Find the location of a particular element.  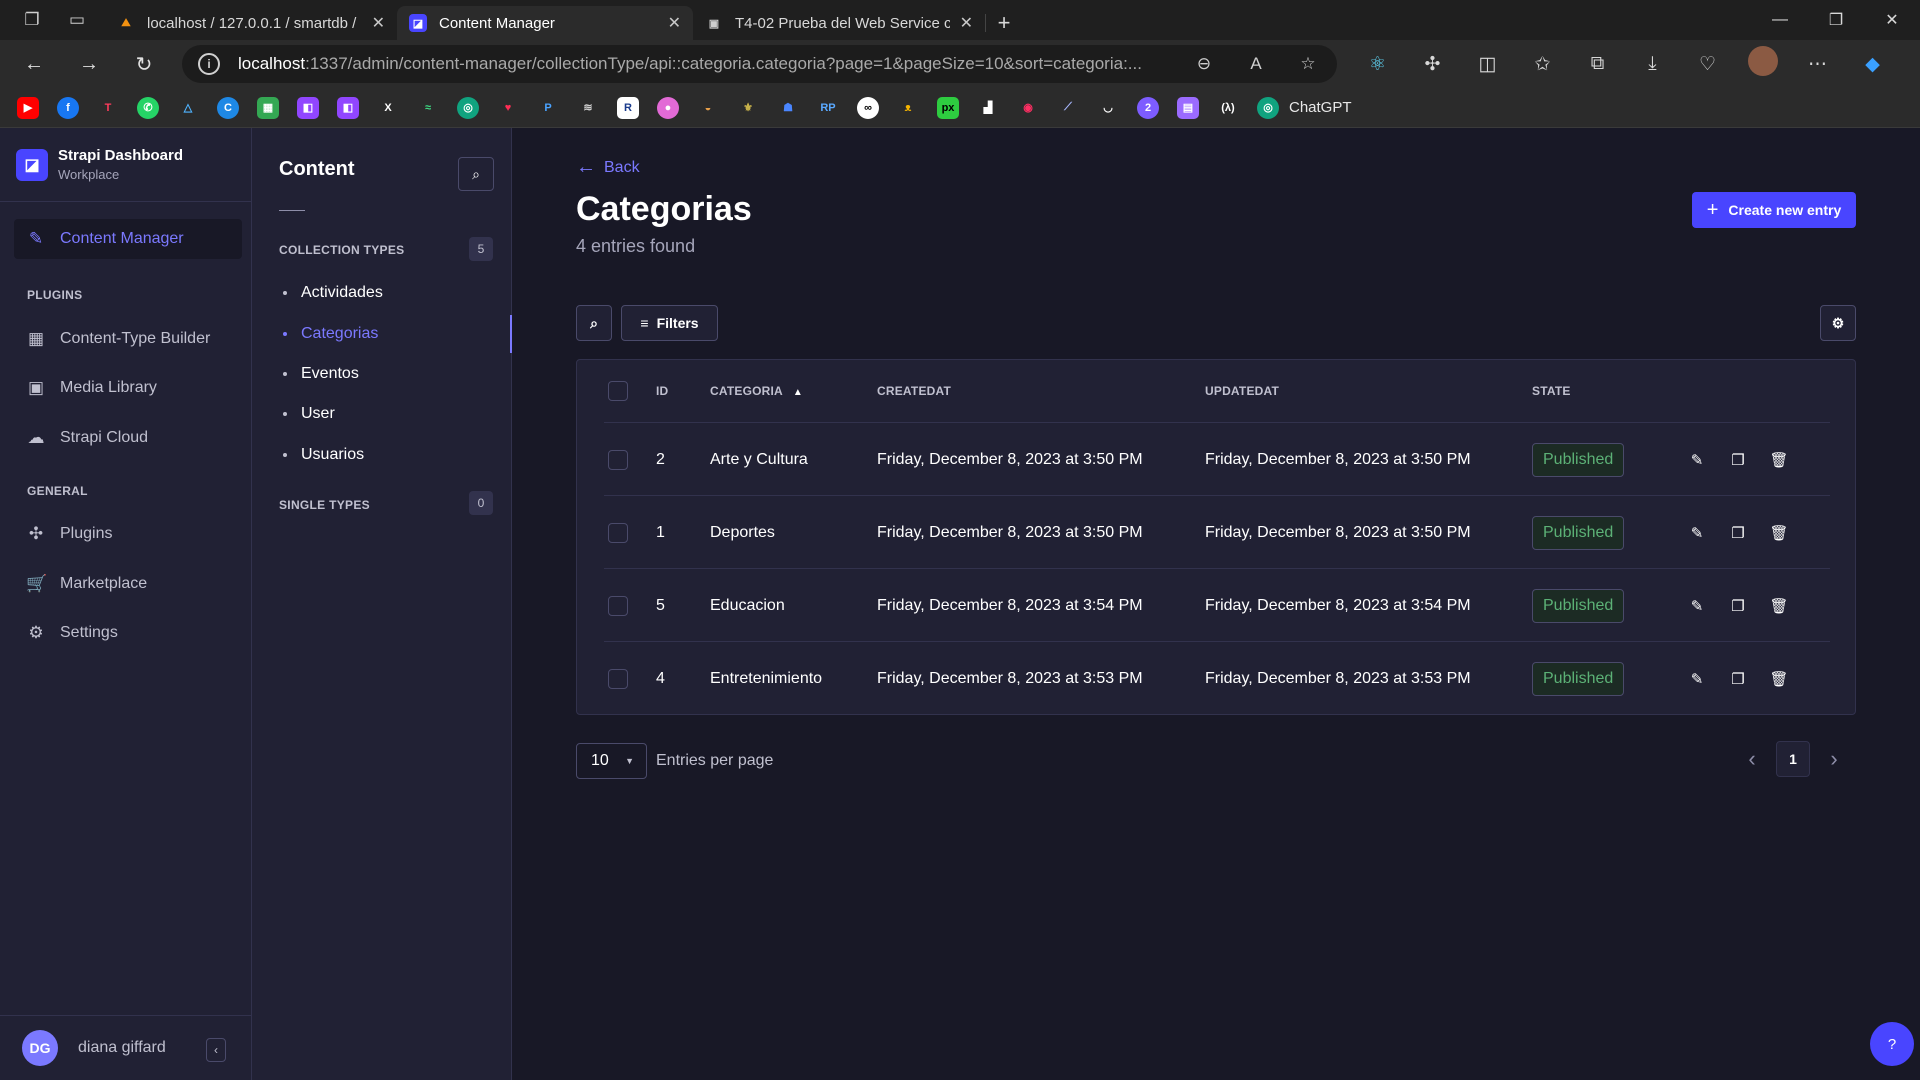

column-header-id: ID is located at coordinates (662, 391).